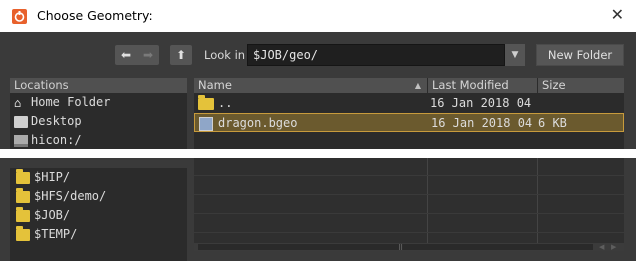  I want to click on path-dropdown-button: ▼, so click(515, 55).